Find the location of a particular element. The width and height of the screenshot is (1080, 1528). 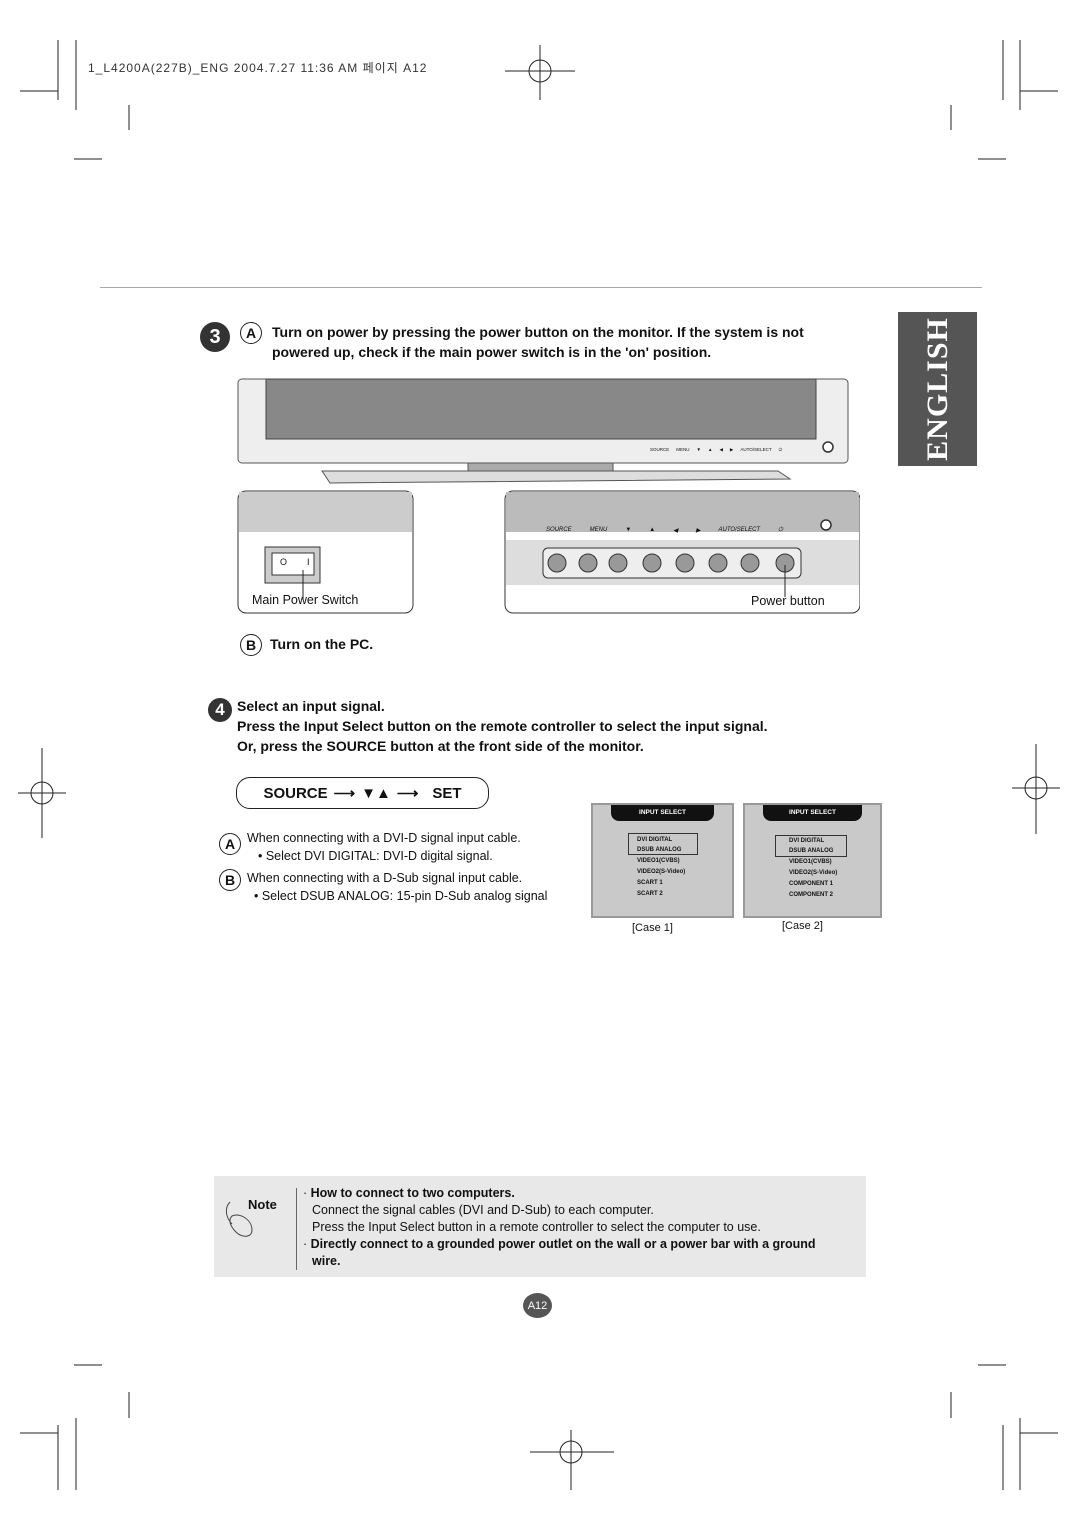

power-button-label: Power button is located at coordinates (788, 601).